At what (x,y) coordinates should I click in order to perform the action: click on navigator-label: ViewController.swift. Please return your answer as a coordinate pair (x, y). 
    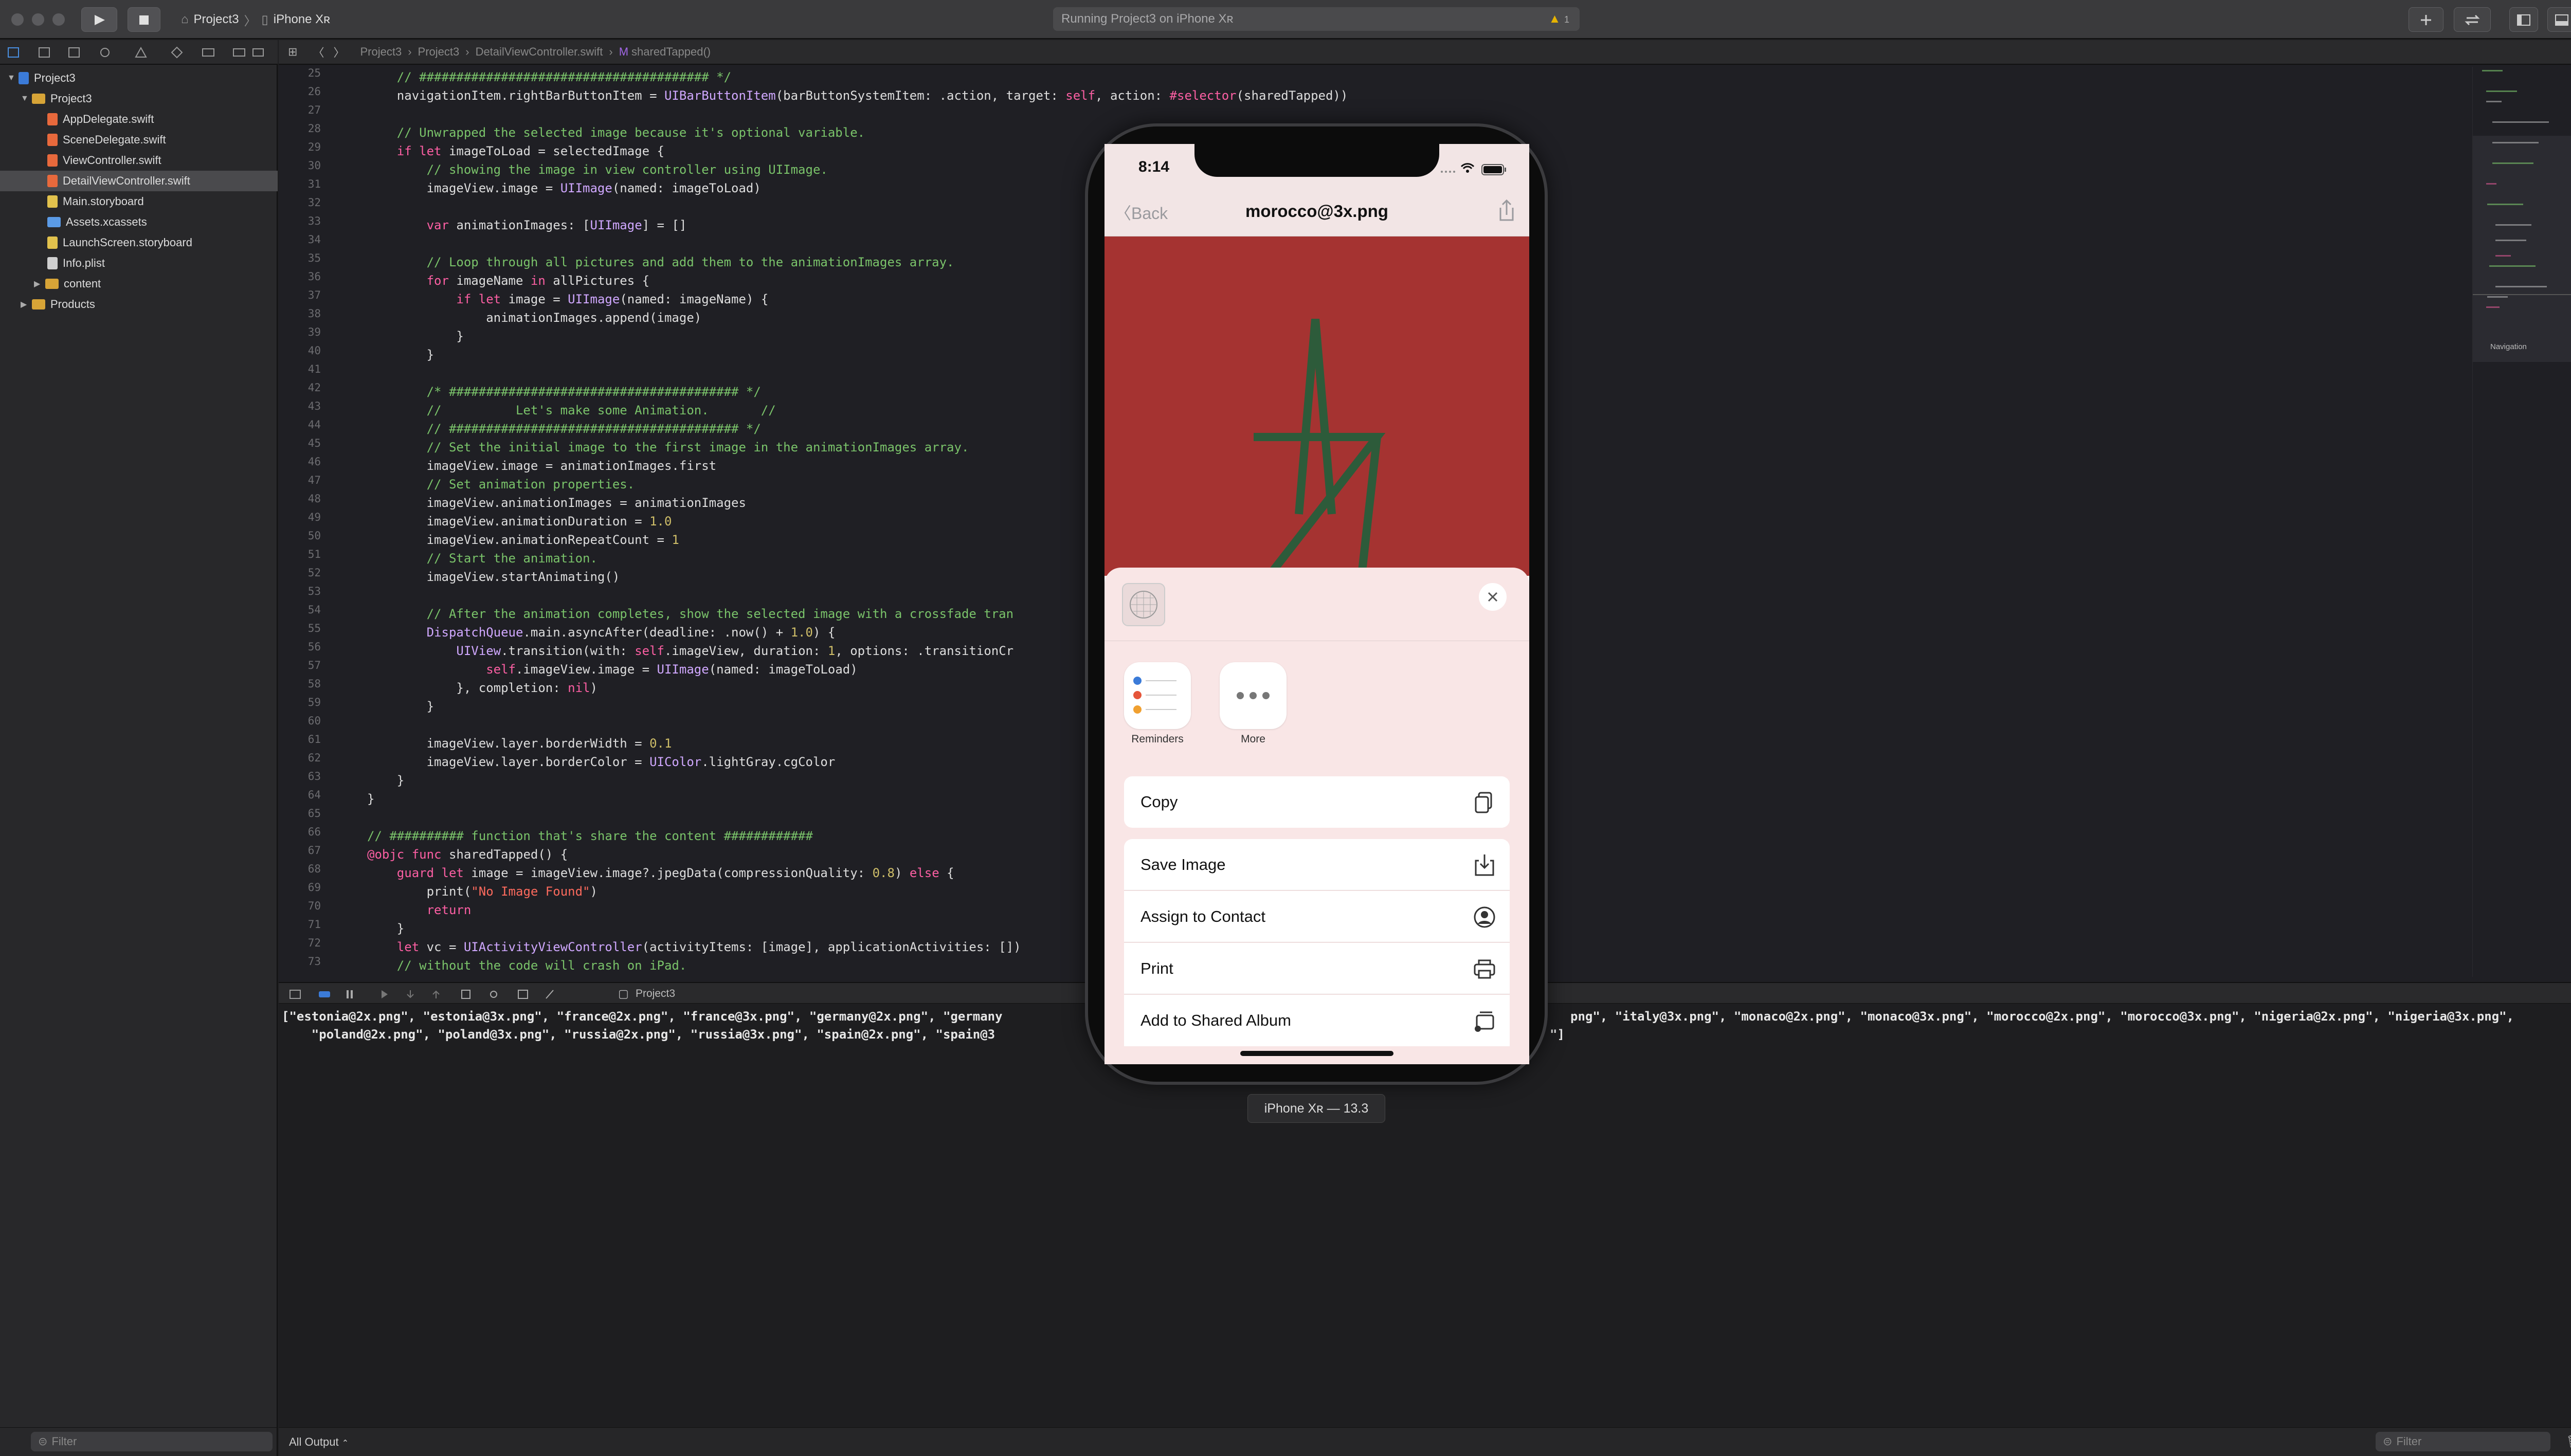
    Looking at the image, I should click on (112, 160).